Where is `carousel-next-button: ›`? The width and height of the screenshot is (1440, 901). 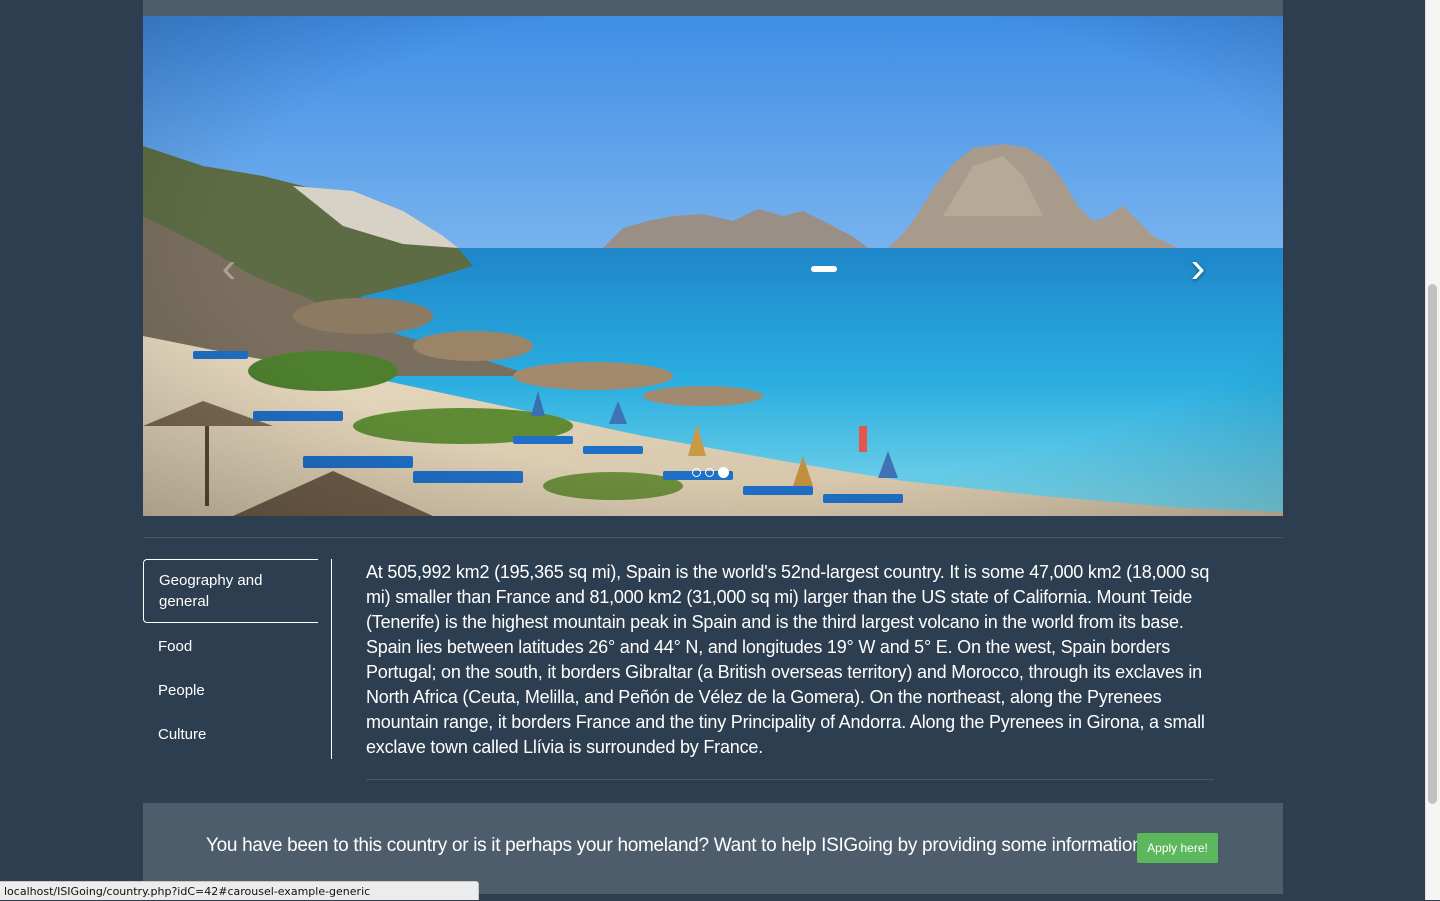
carousel-next-button: › is located at coordinates (1198, 268).